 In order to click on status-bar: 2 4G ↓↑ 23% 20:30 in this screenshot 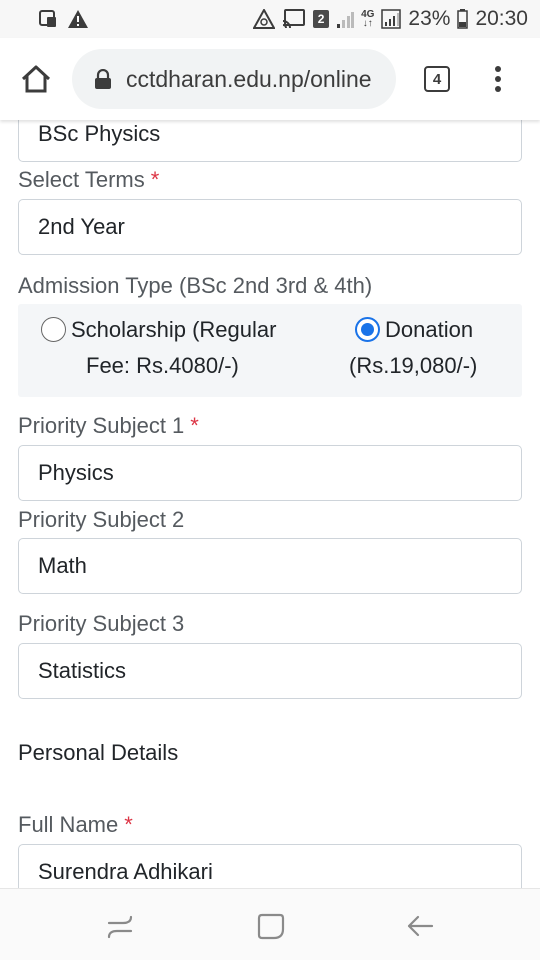, I will do `click(270, 19)`.